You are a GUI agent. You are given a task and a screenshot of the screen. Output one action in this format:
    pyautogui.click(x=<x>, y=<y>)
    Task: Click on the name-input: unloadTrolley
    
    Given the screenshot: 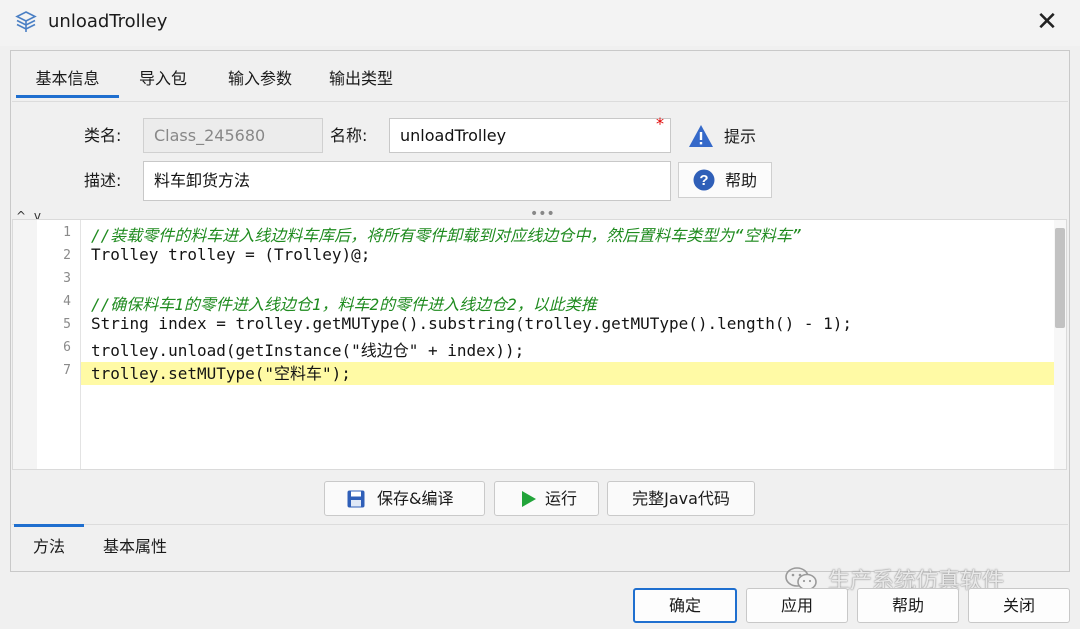 What is the action you would take?
    pyautogui.click(x=530, y=135)
    